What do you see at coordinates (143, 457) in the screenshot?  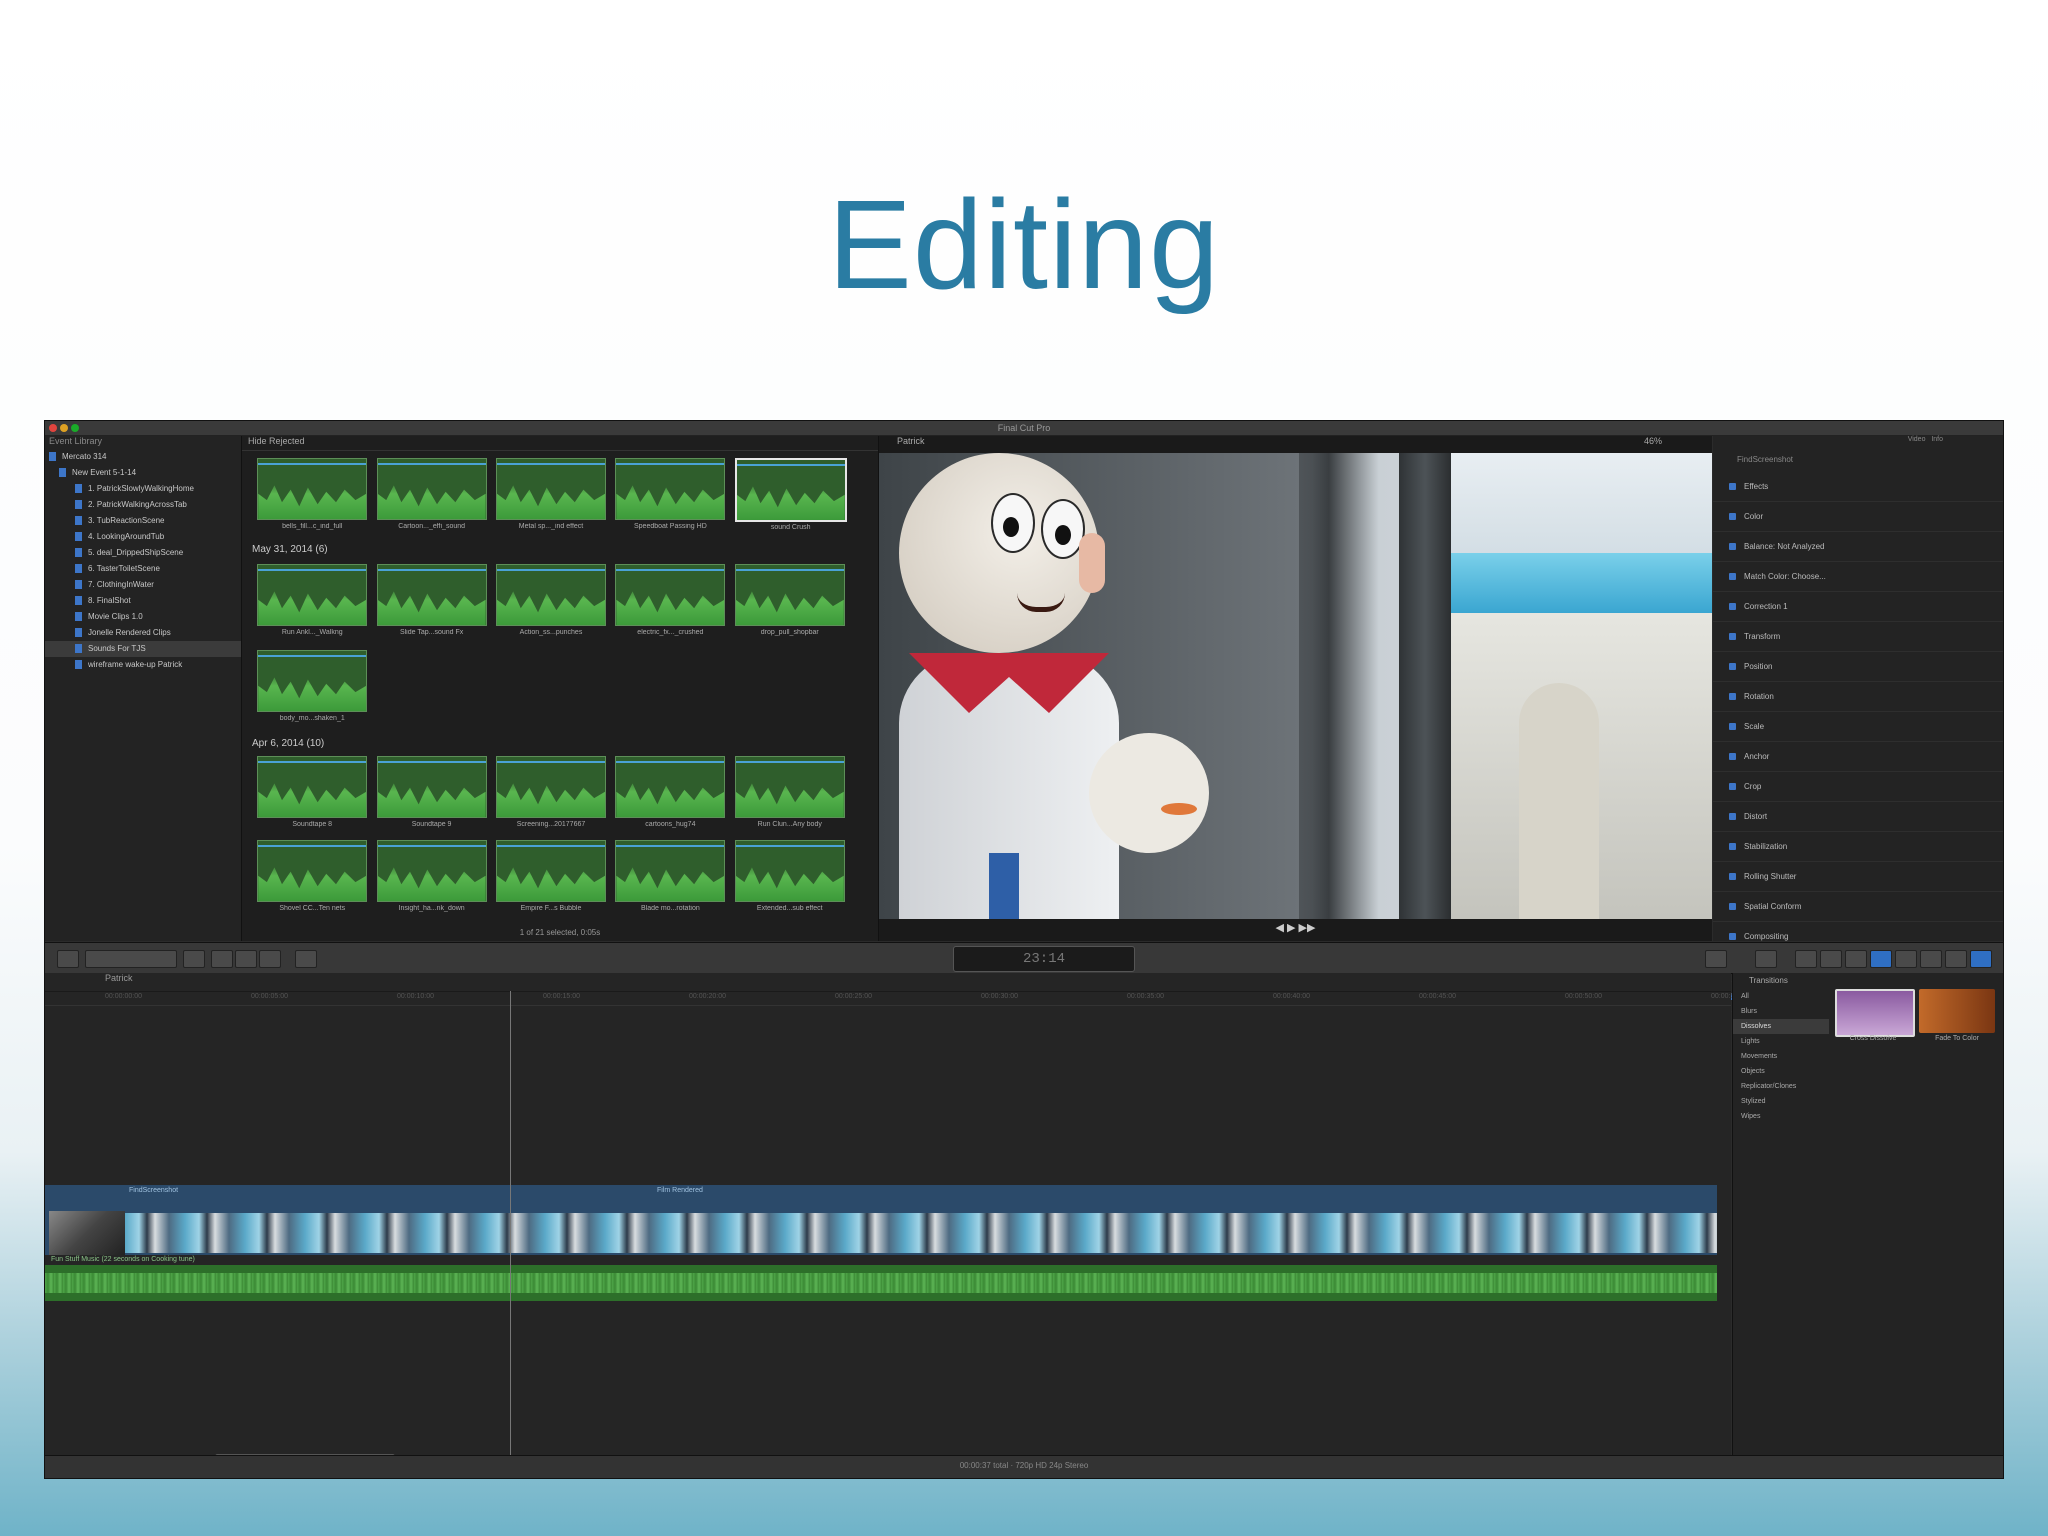 I see `library-item: Mercato 314` at bounding box center [143, 457].